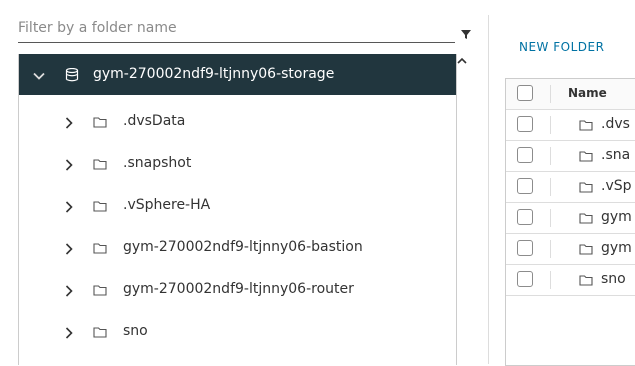  What do you see at coordinates (616, 155) in the screenshot?
I see `row-name: .sna` at bounding box center [616, 155].